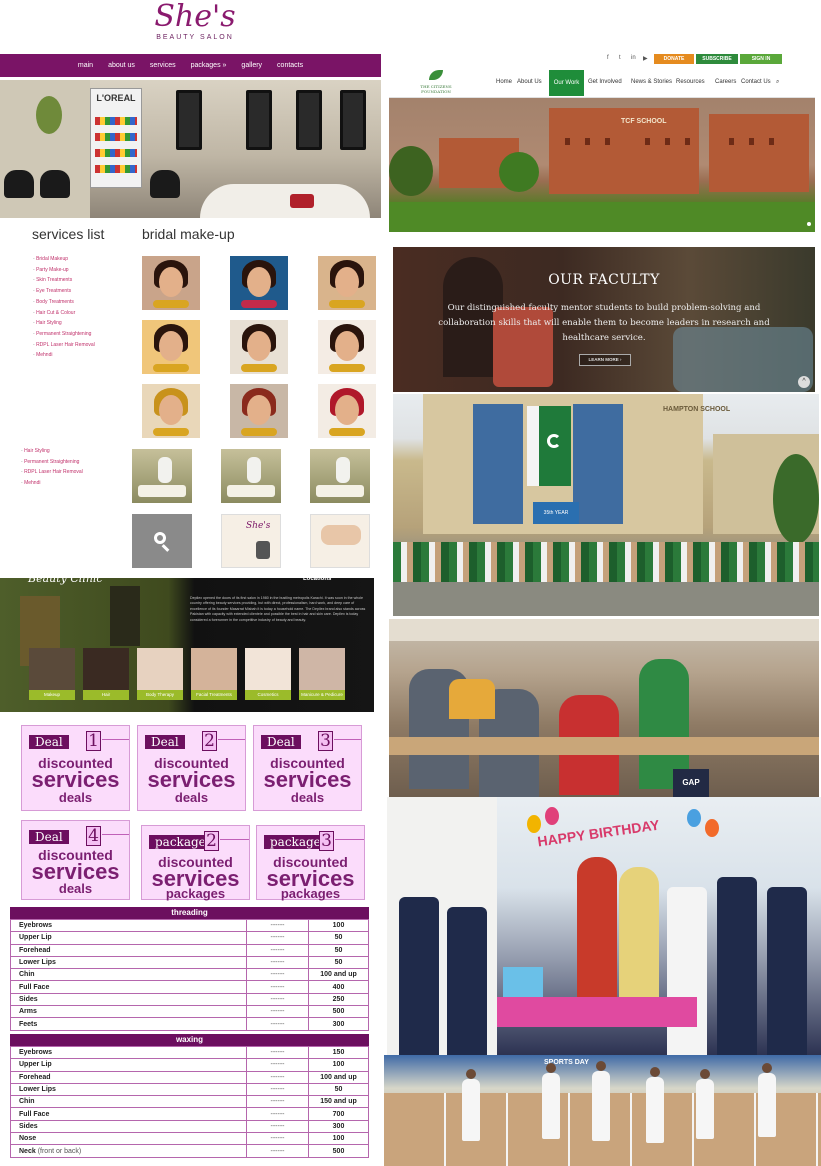 The width and height of the screenshot is (821, 1166). Describe the element at coordinates (251, 65) in the screenshot. I see `nav-gallery: gallery` at that location.